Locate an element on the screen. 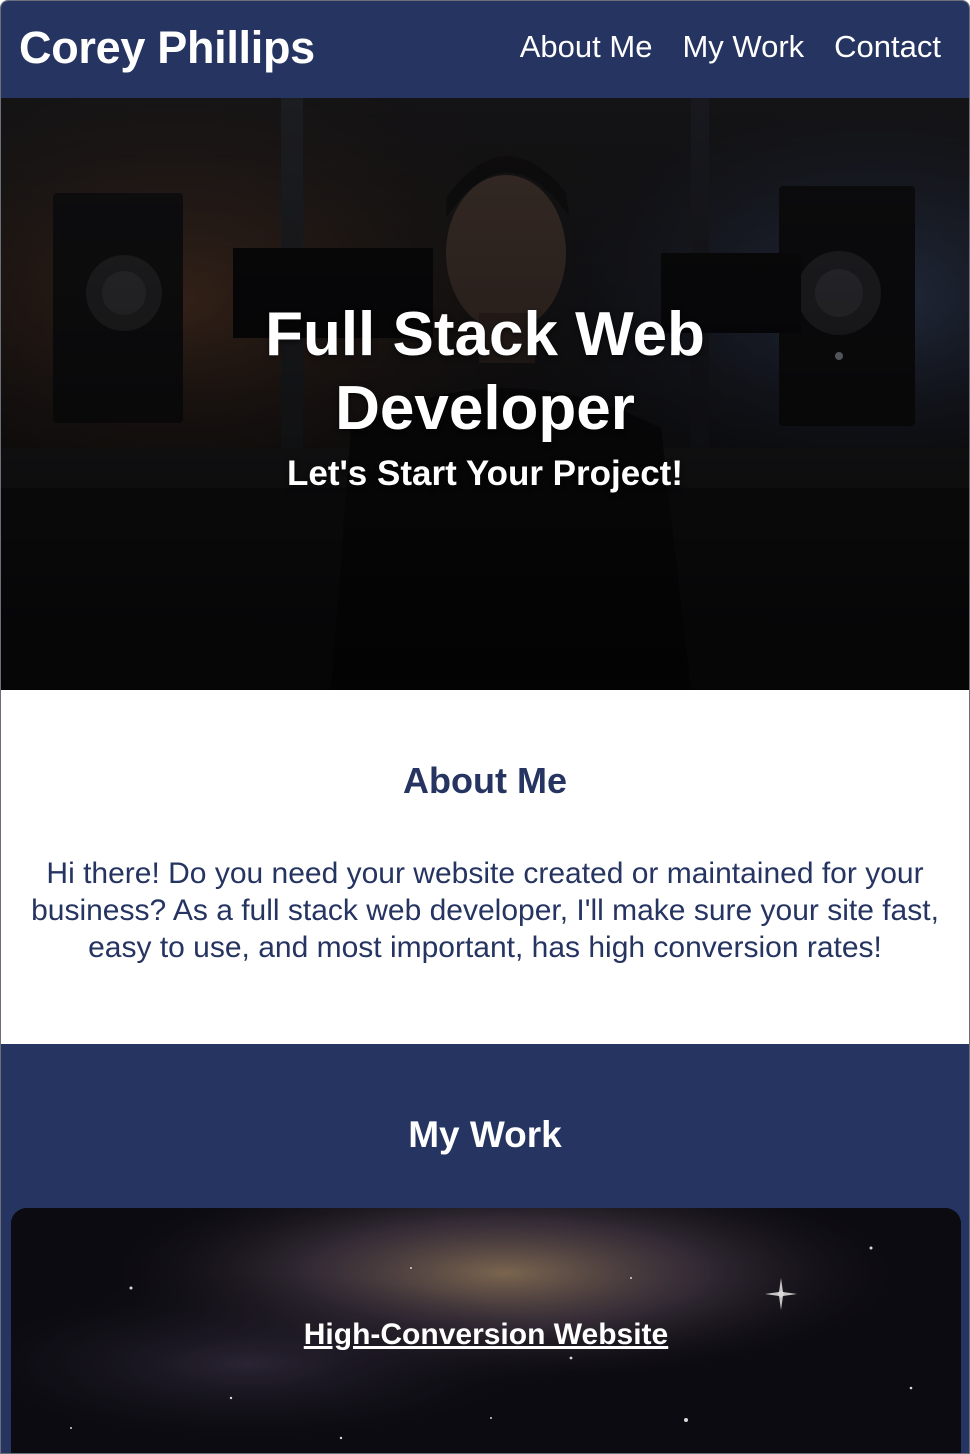  about-heading: About Me is located at coordinates (485, 780).